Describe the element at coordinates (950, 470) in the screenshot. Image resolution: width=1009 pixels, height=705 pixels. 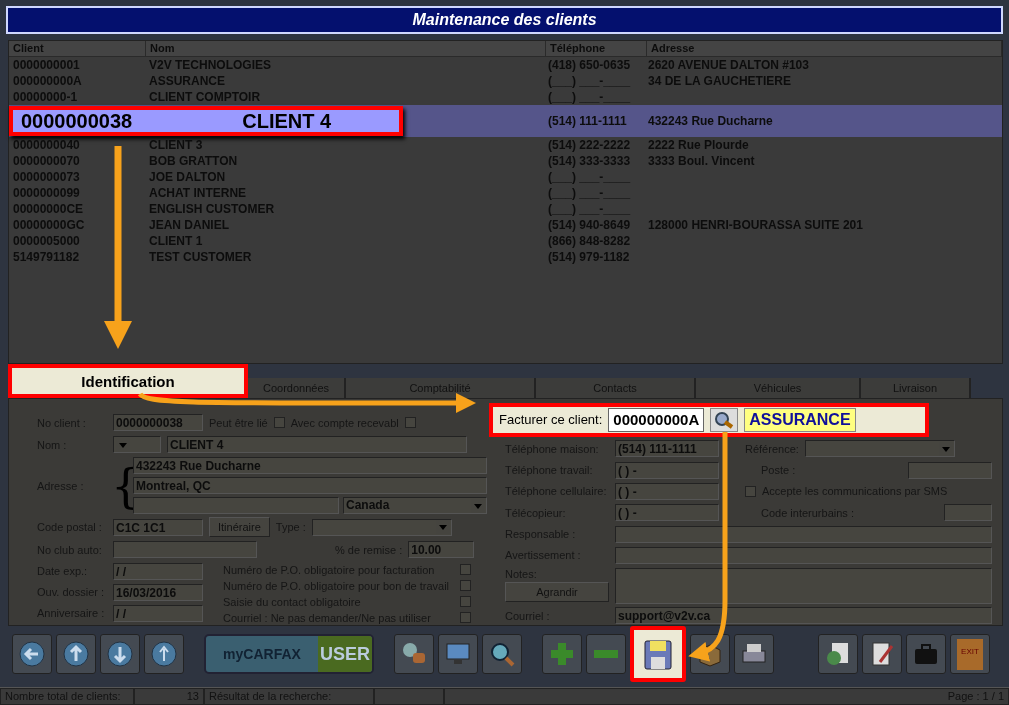
I see `extension-field` at that location.